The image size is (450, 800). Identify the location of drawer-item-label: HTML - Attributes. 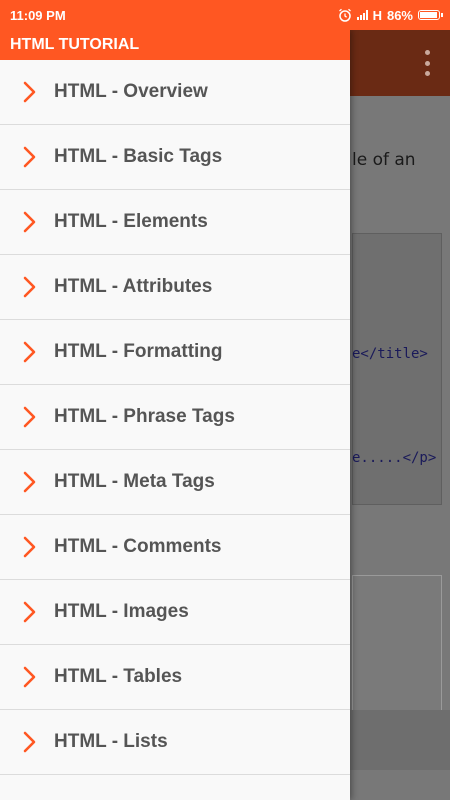
(133, 286).